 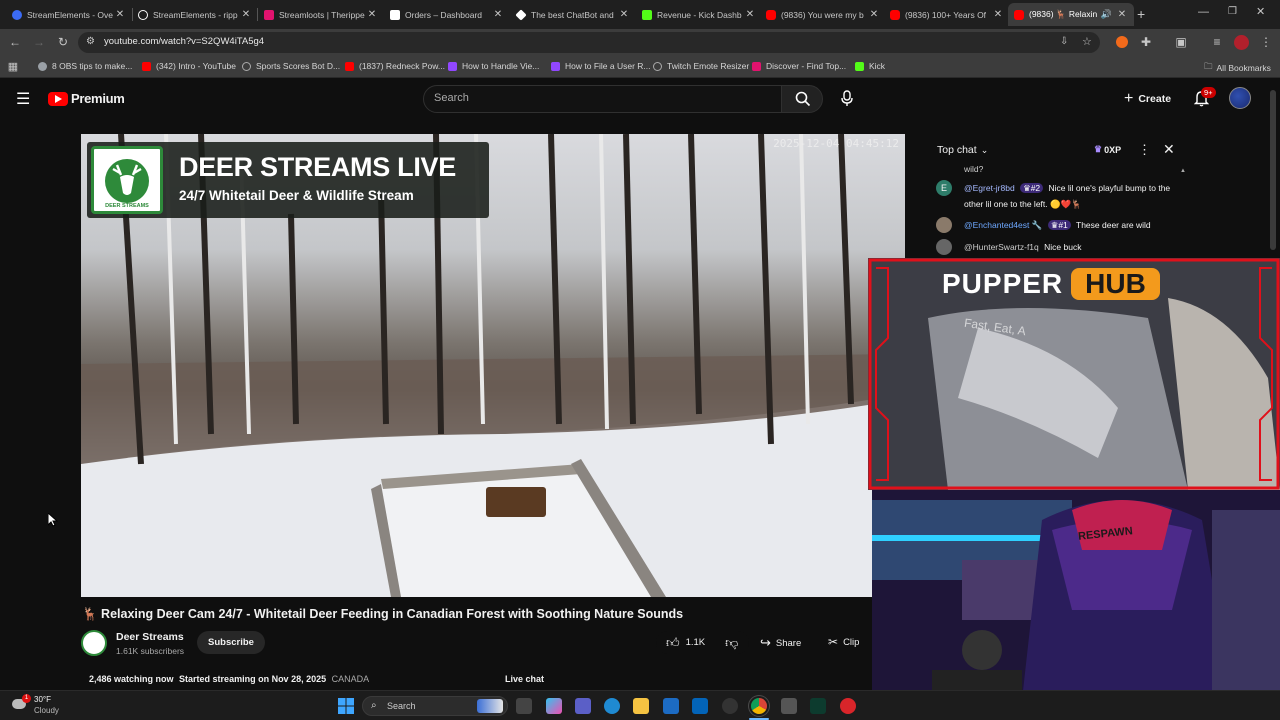 I want to click on notification-badge: 9+, so click(x=1208, y=92).